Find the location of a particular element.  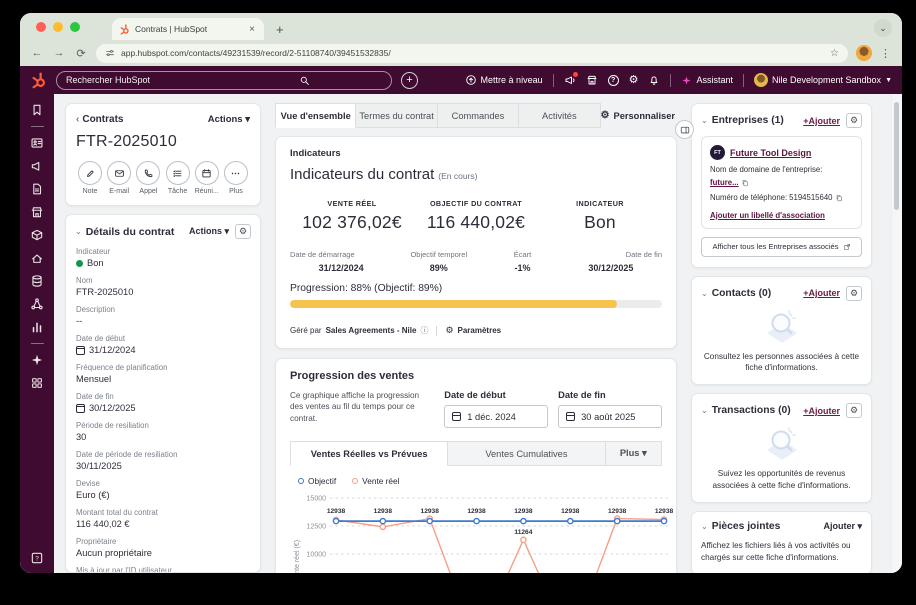

site-settings-icon is located at coordinates (110, 53).